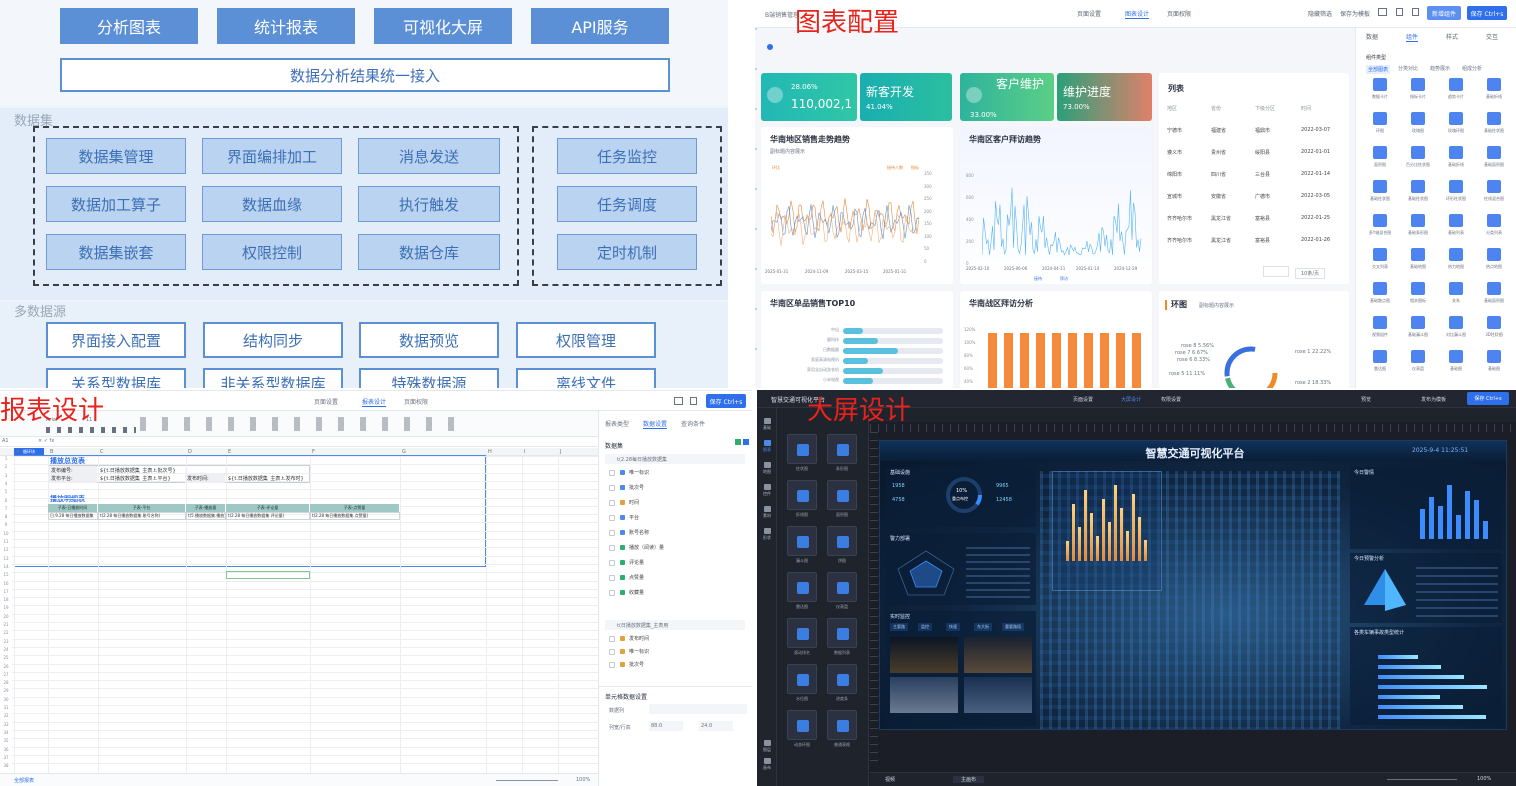  Describe the element at coordinates (770, 47) in the screenshot. I see `add-icon` at that location.